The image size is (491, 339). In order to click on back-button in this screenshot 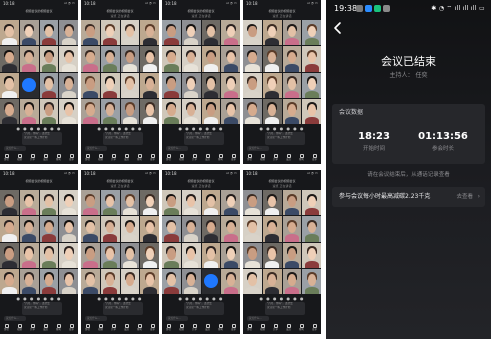, I will do `click(338, 28)`.